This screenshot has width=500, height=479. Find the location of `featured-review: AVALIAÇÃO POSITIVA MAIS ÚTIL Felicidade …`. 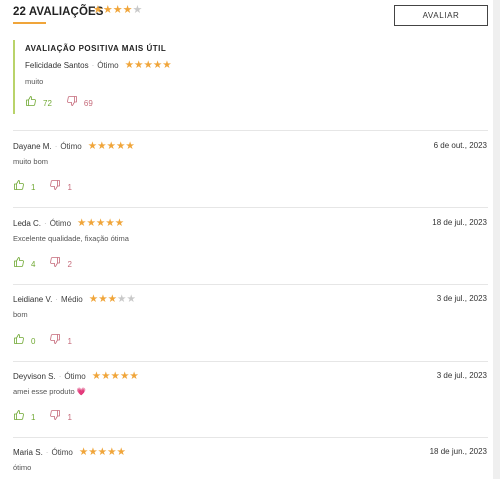

featured-review: AVALIAÇÃO POSITIVA MAIS ÚTIL Felicidade … is located at coordinates (248, 77).